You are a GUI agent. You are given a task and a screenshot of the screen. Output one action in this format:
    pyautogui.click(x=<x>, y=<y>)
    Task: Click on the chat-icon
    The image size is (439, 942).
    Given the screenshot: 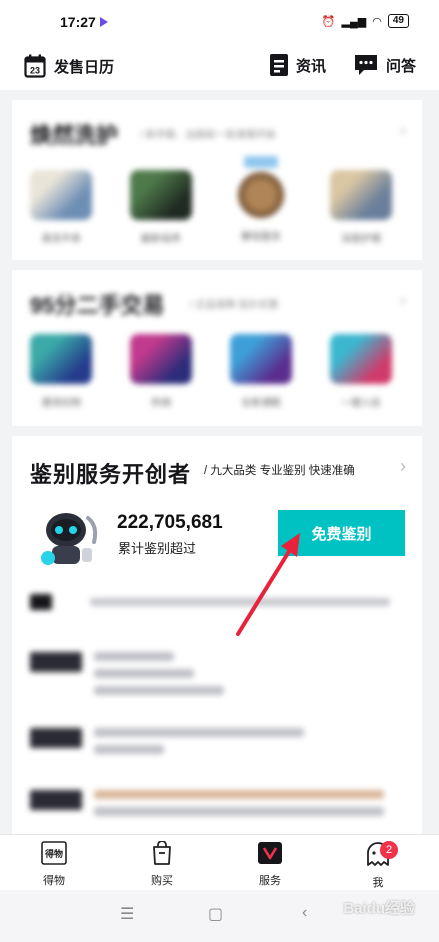 What is the action you would take?
    pyautogui.click(x=366, y=65)
    